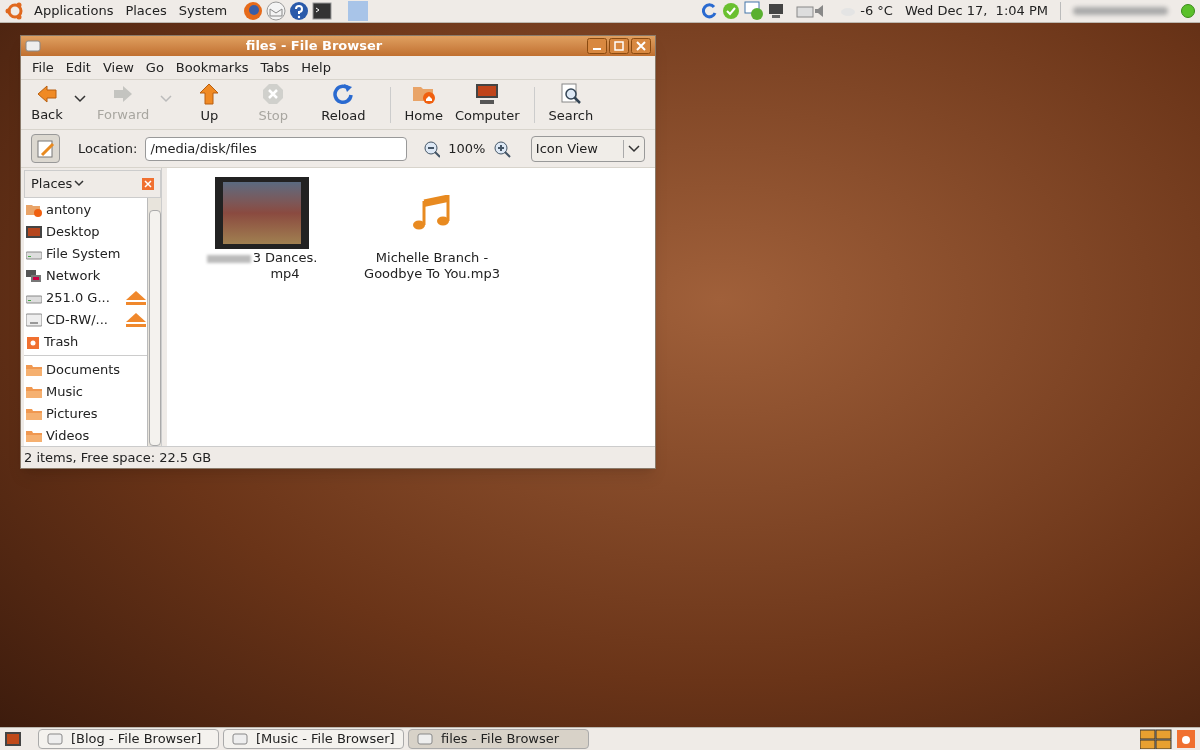  I want to click on menu-item: File, so click(43, 67).